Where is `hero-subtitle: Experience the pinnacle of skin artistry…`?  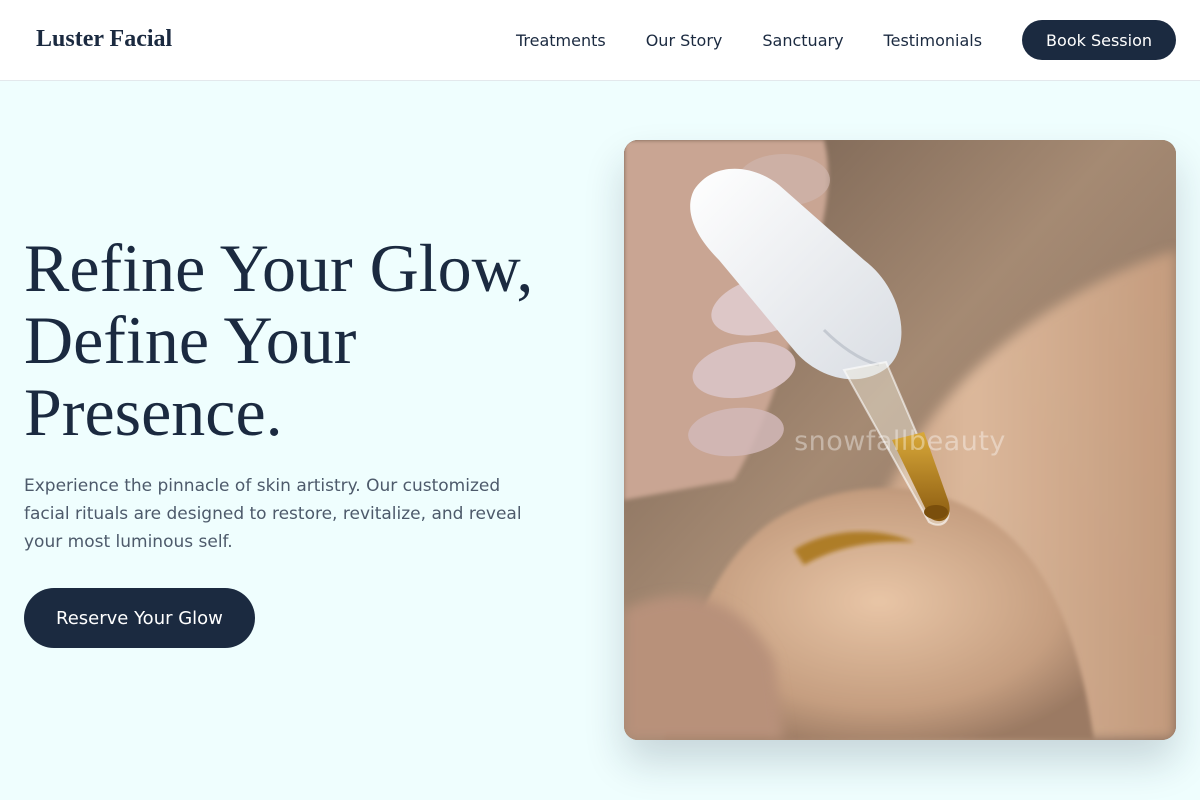
hero-subtitle: Experience the pinnacle of skin artistry… is located at coordinates (273, 514).